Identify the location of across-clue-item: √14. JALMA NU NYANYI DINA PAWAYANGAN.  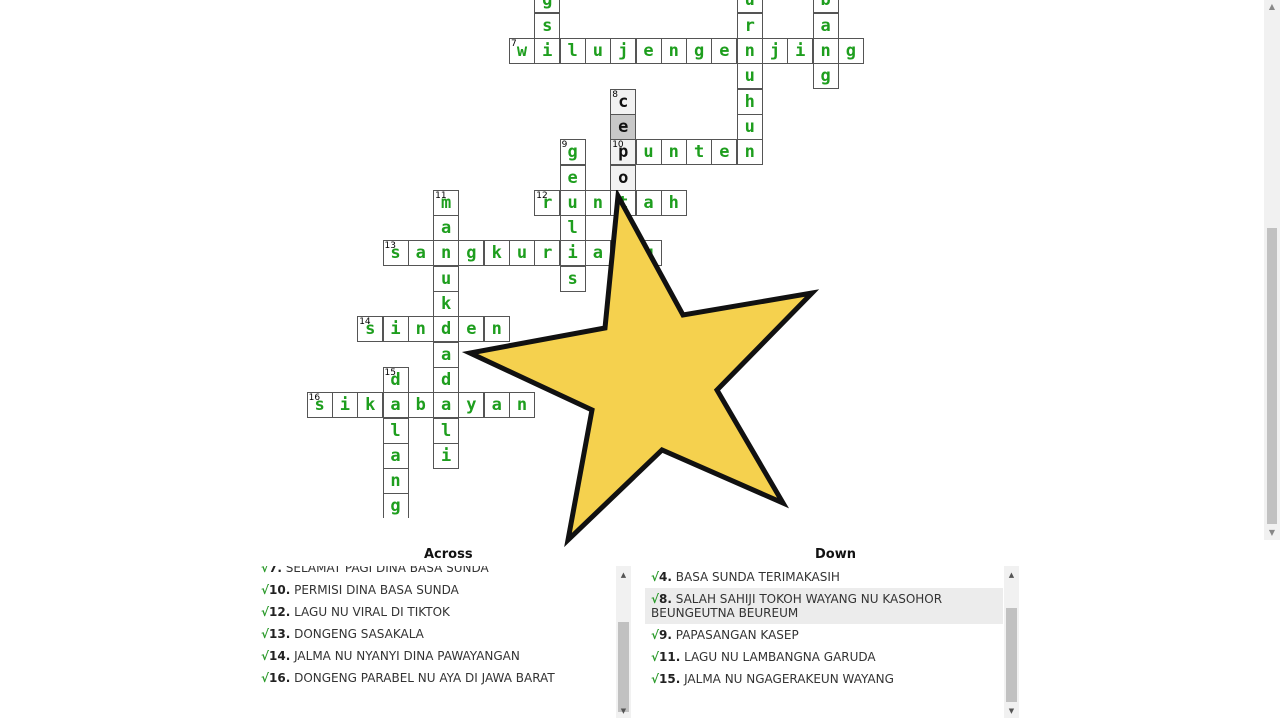
(435, 656).